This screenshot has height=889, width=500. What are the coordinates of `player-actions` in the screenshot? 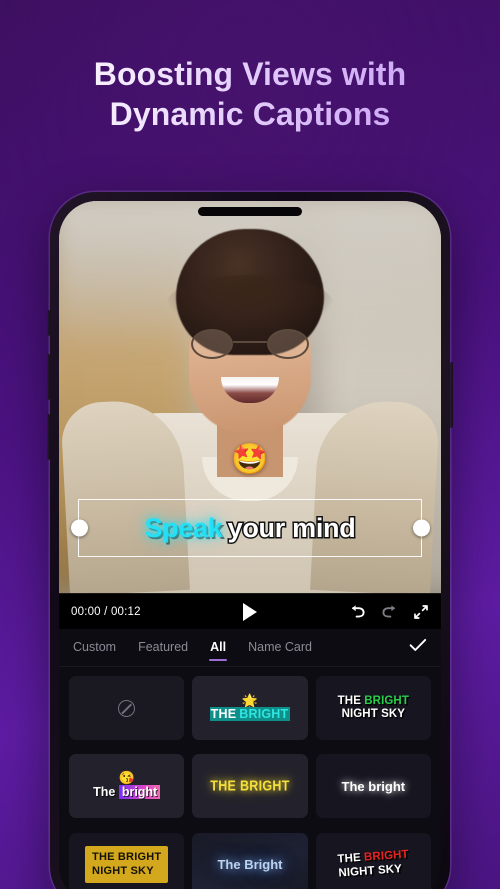 It's located at (389, 612).